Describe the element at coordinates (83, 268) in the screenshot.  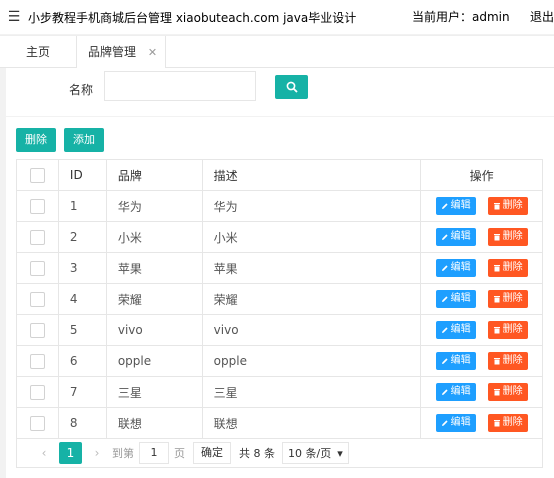
I see `cell-id: 3` at that location.